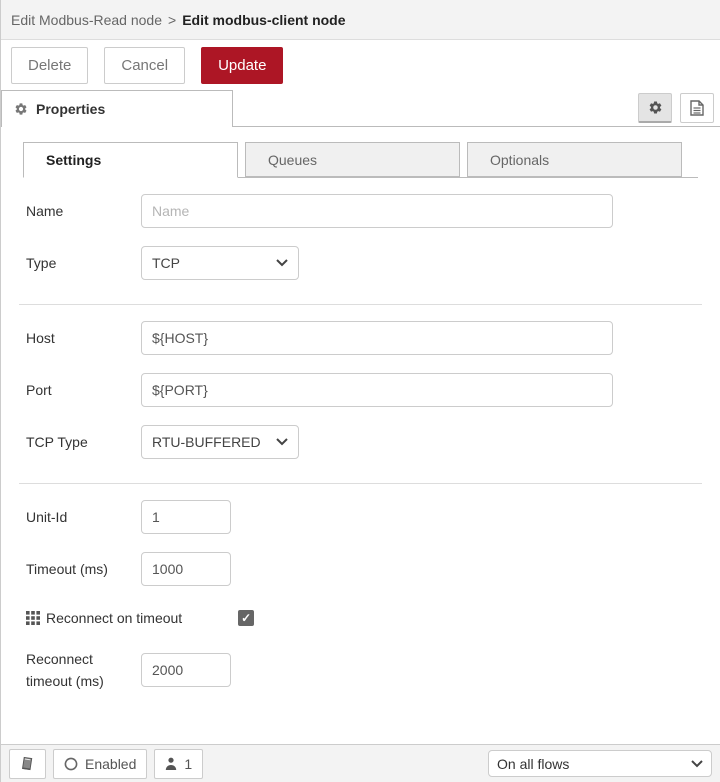  What do you see at coordinates (47, 517) in the screenshot?
I see `unit-id-label: Unit-Id` at bounding box center [47, 517].